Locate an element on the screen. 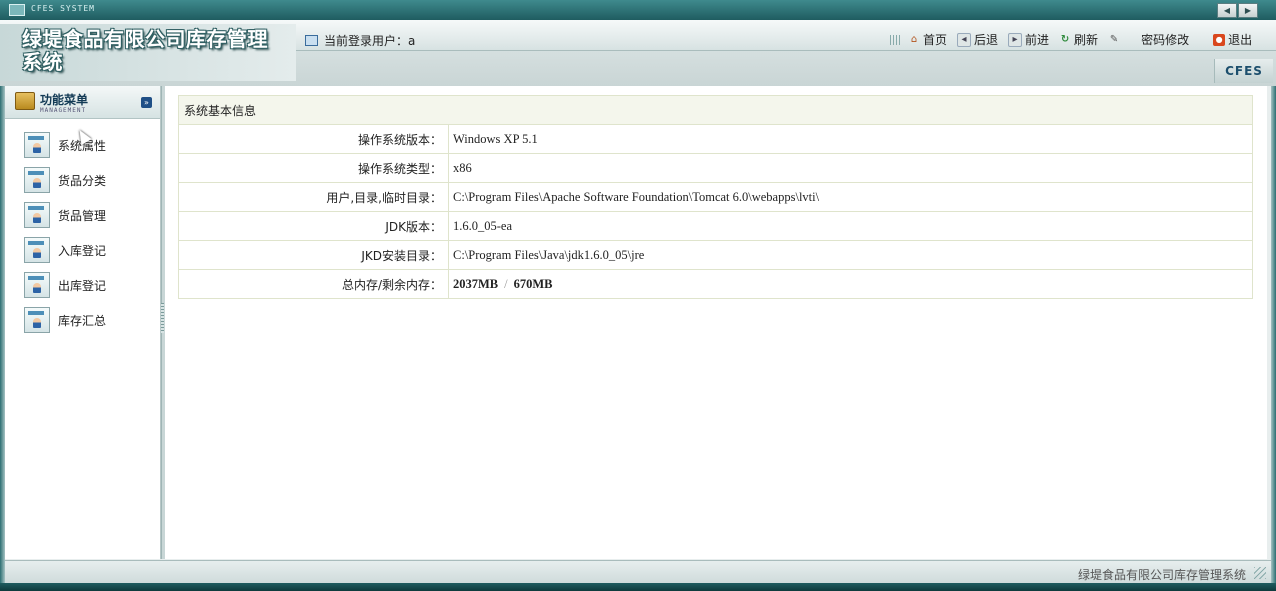 This screenshot has height=591, width=1276. nav-home: ⌂ 首页 is located at coordinates (927, 39).